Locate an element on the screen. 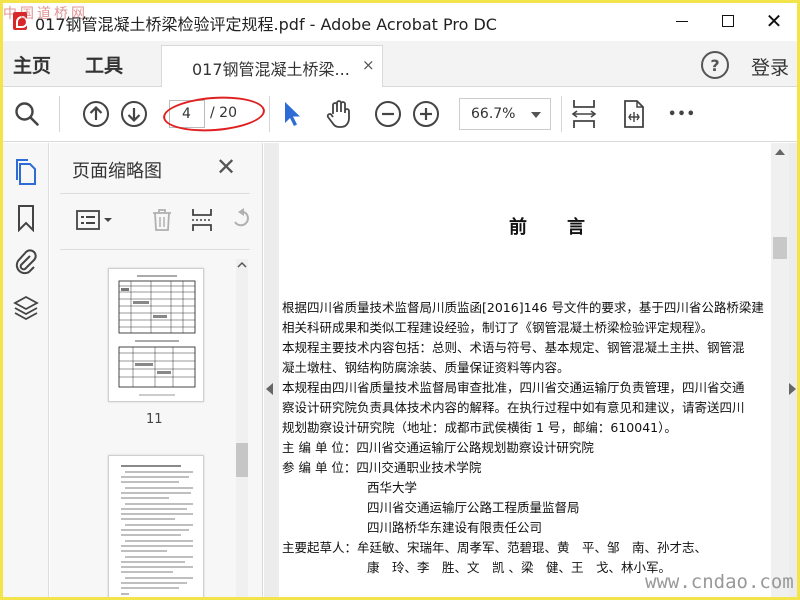 The width and height of the screenshot is (800, 600). attachment-icon is located at coordinates (26, 262).